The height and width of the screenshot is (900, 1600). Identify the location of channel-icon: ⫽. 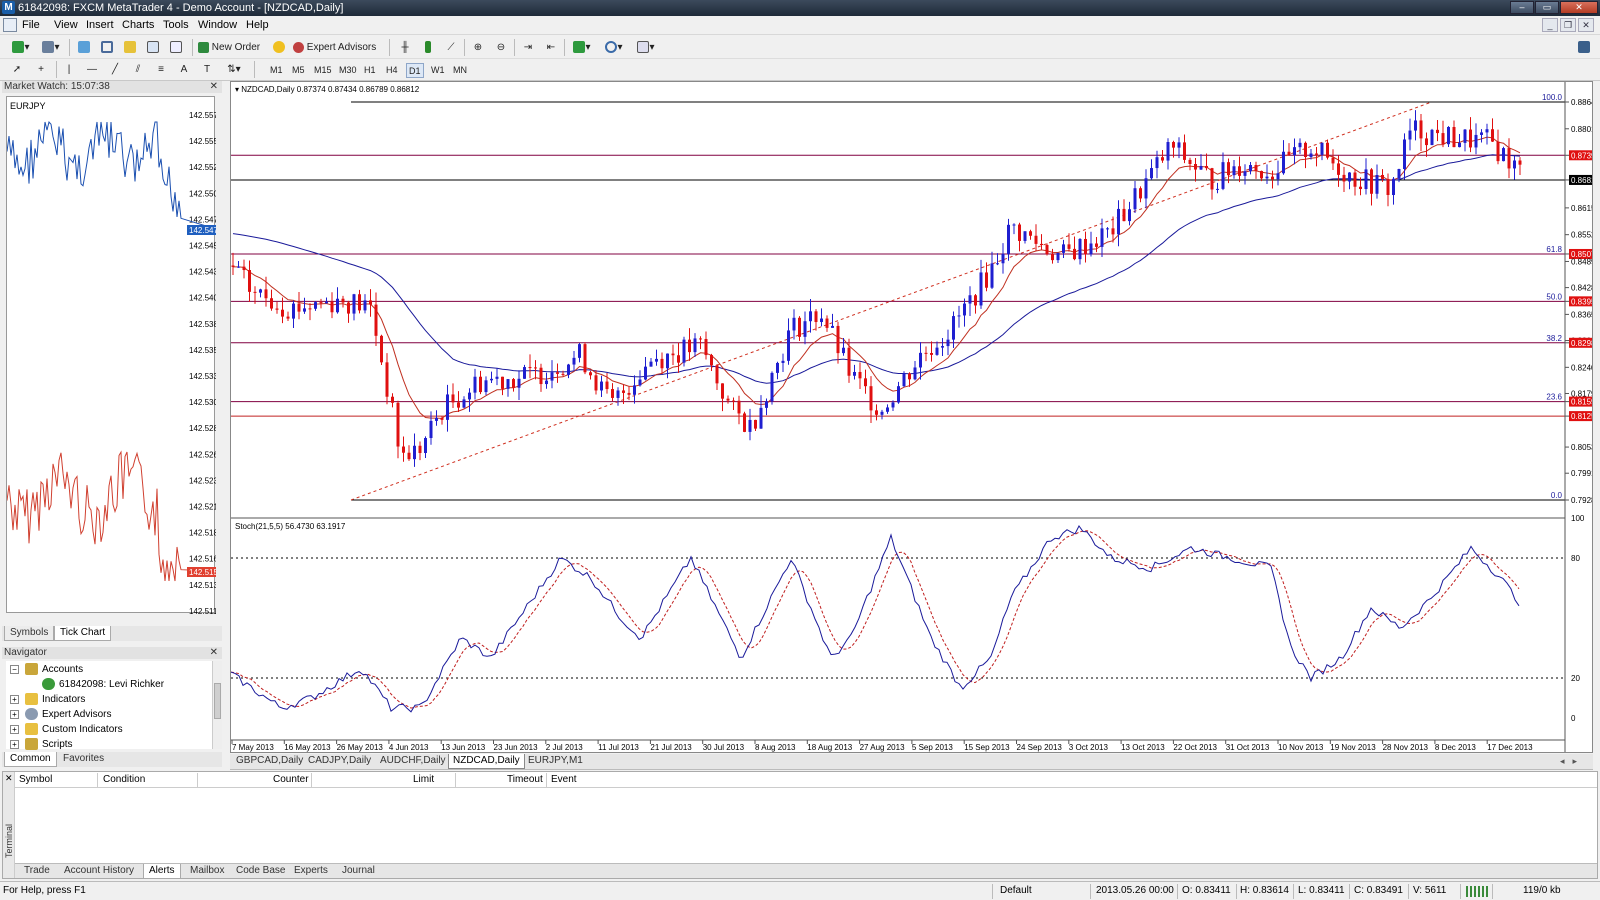
(138, 69).